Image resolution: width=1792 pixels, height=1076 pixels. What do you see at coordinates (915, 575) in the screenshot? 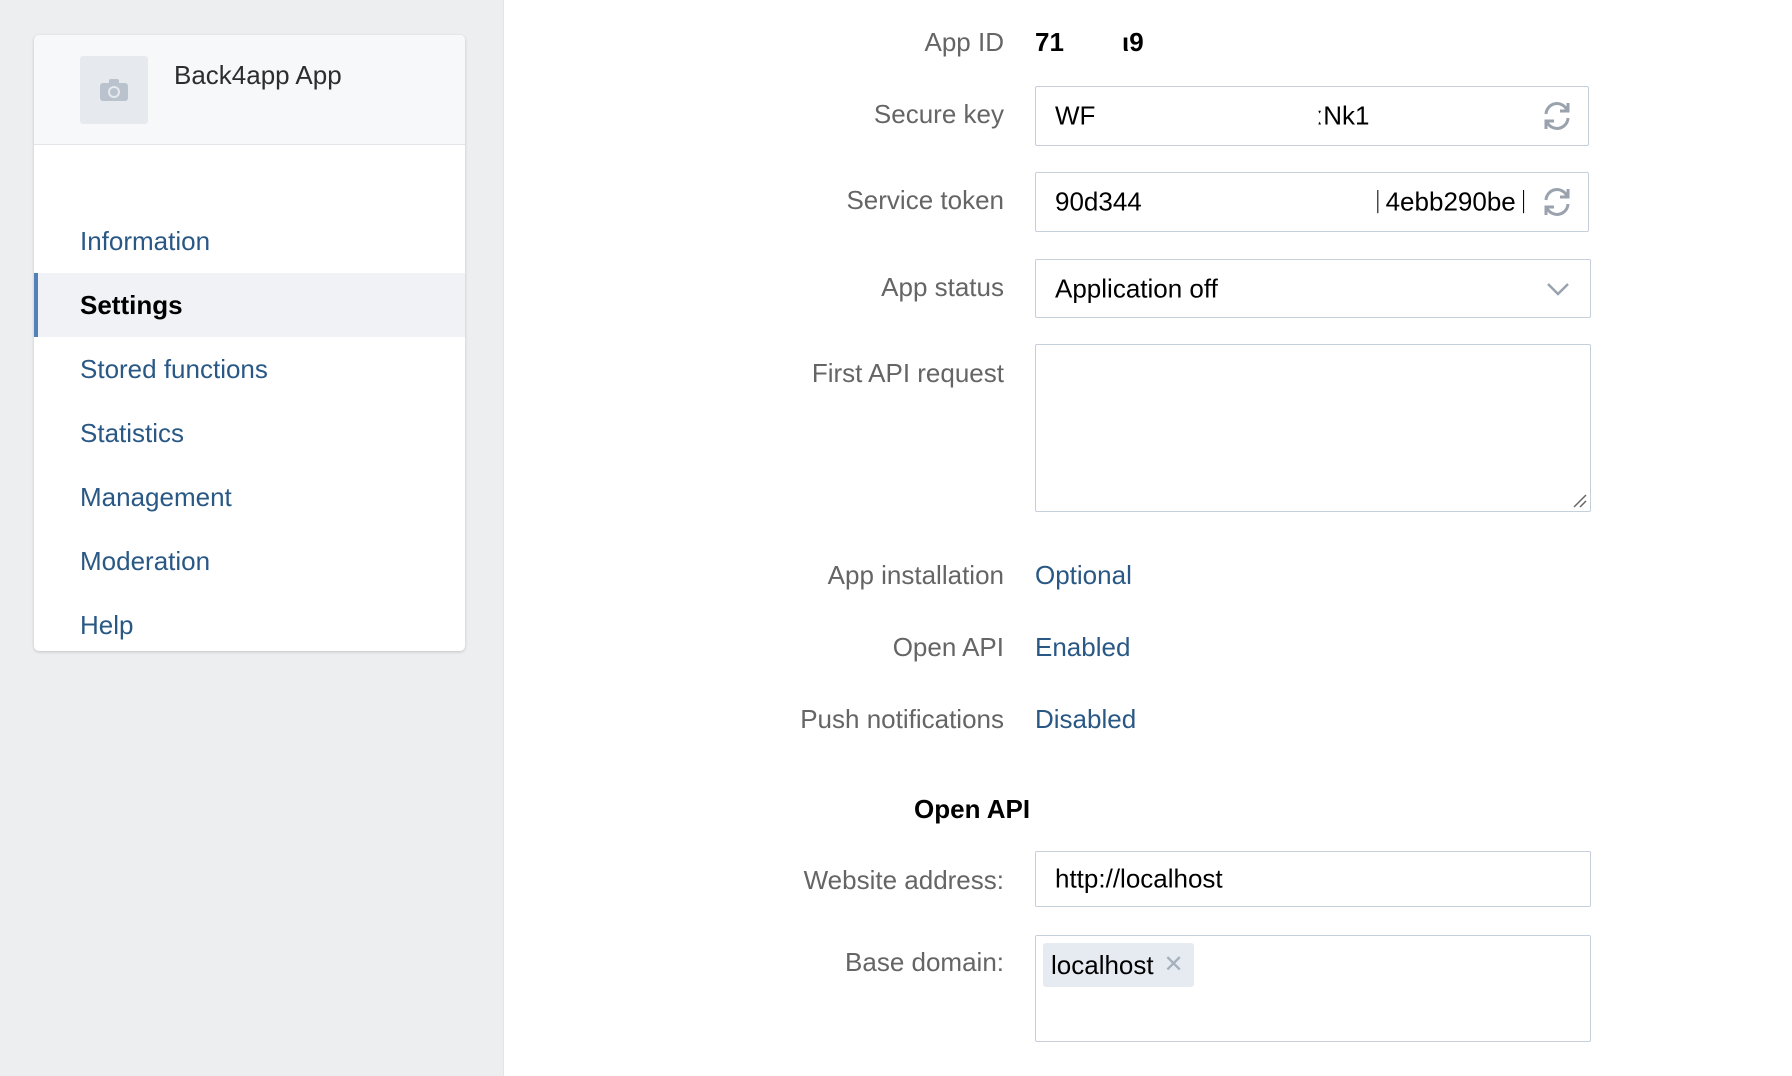
I see `app-installation-label: App installation` at bounding box center [915, 575].